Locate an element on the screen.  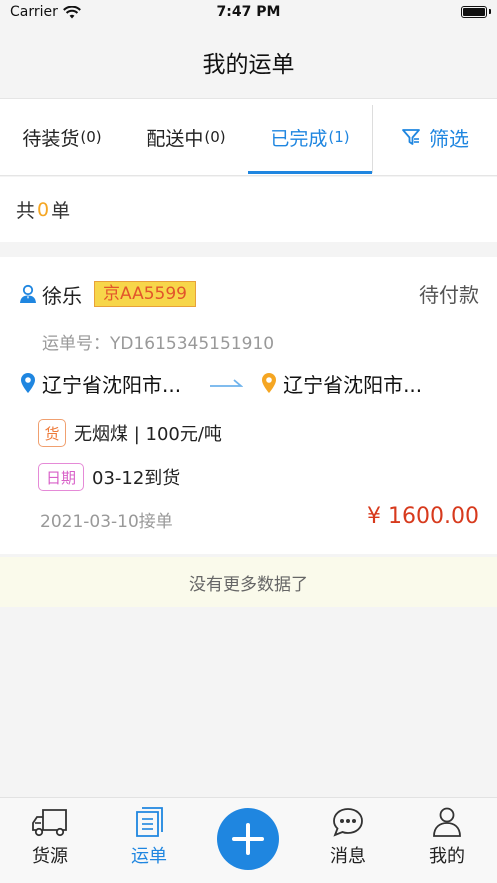
tab-delivering: 配送中 (0) is located at coordinates (186, 137).